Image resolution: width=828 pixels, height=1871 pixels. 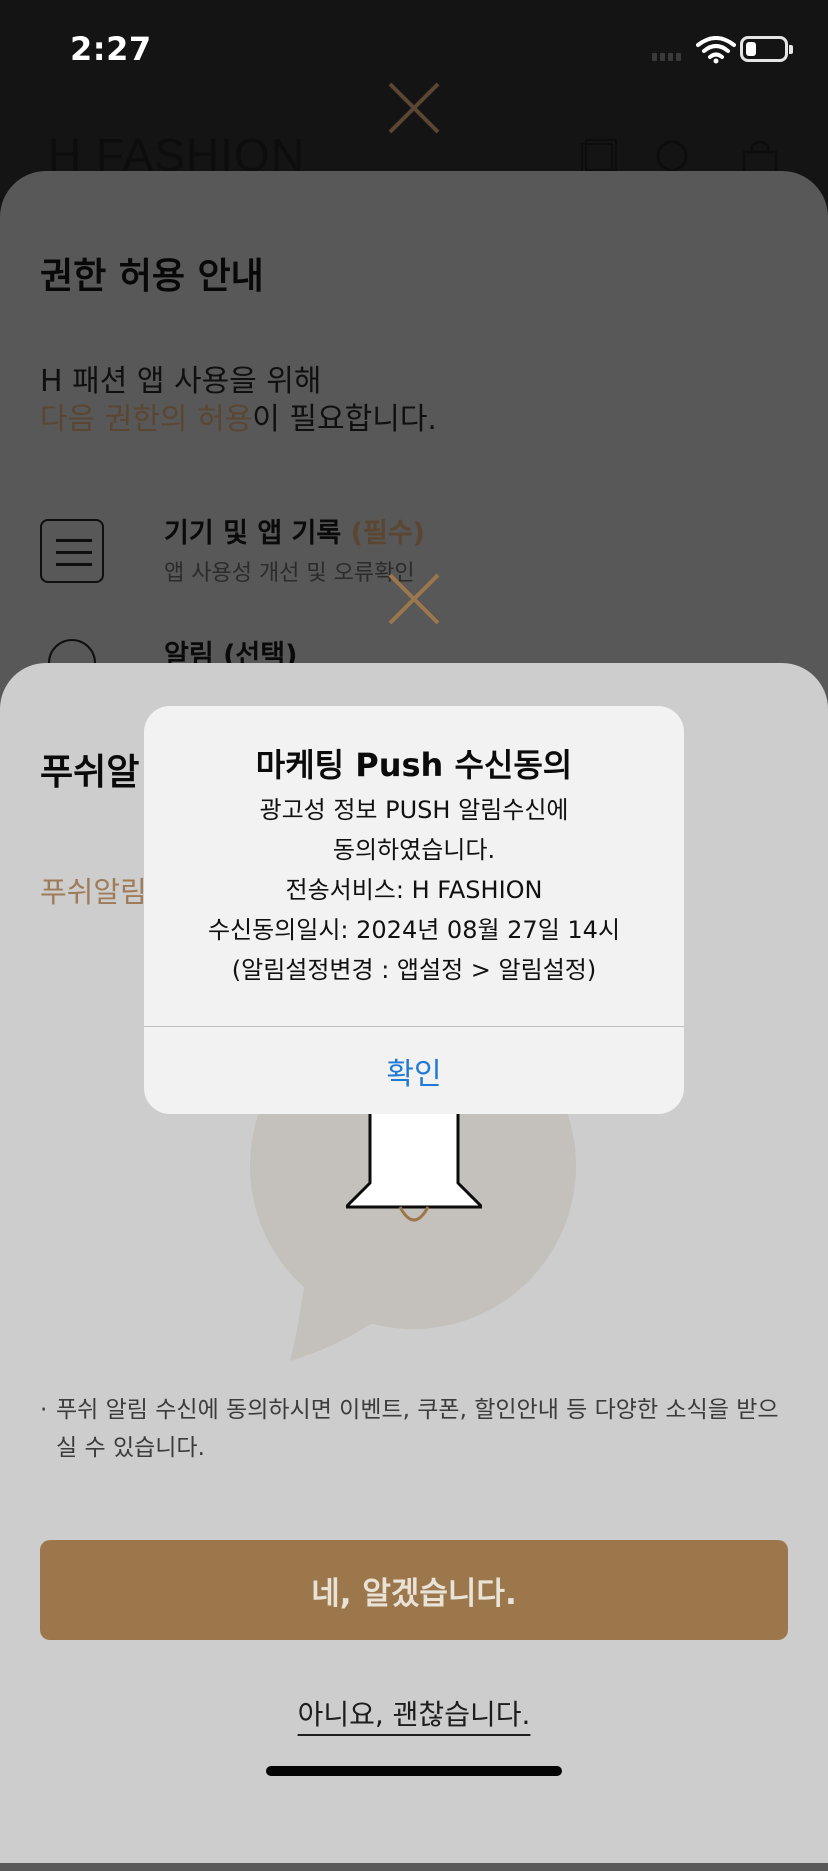 I want to click on alert-line: 전송서비스: H FASHION, so click(x=414, y=890).